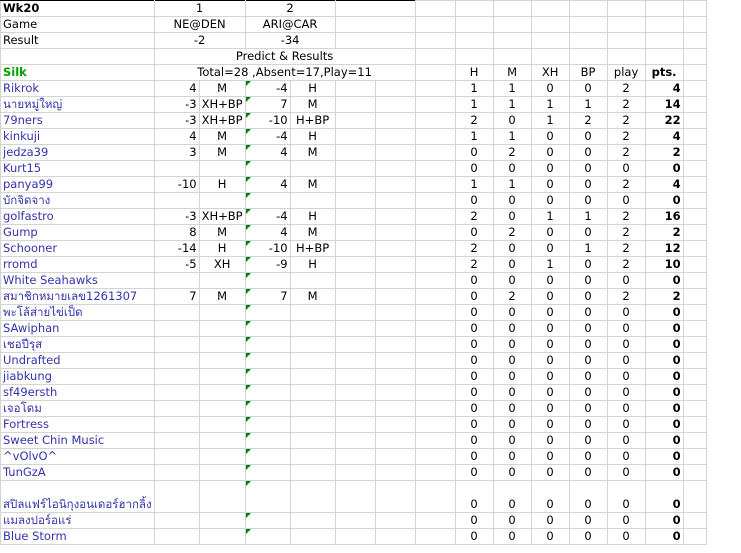 The image size is (741, 553). What do you see at coordinates (222, 152) in the screenshot?
I see `game1-outcome-cell: M` at bounding box center [222, 152].